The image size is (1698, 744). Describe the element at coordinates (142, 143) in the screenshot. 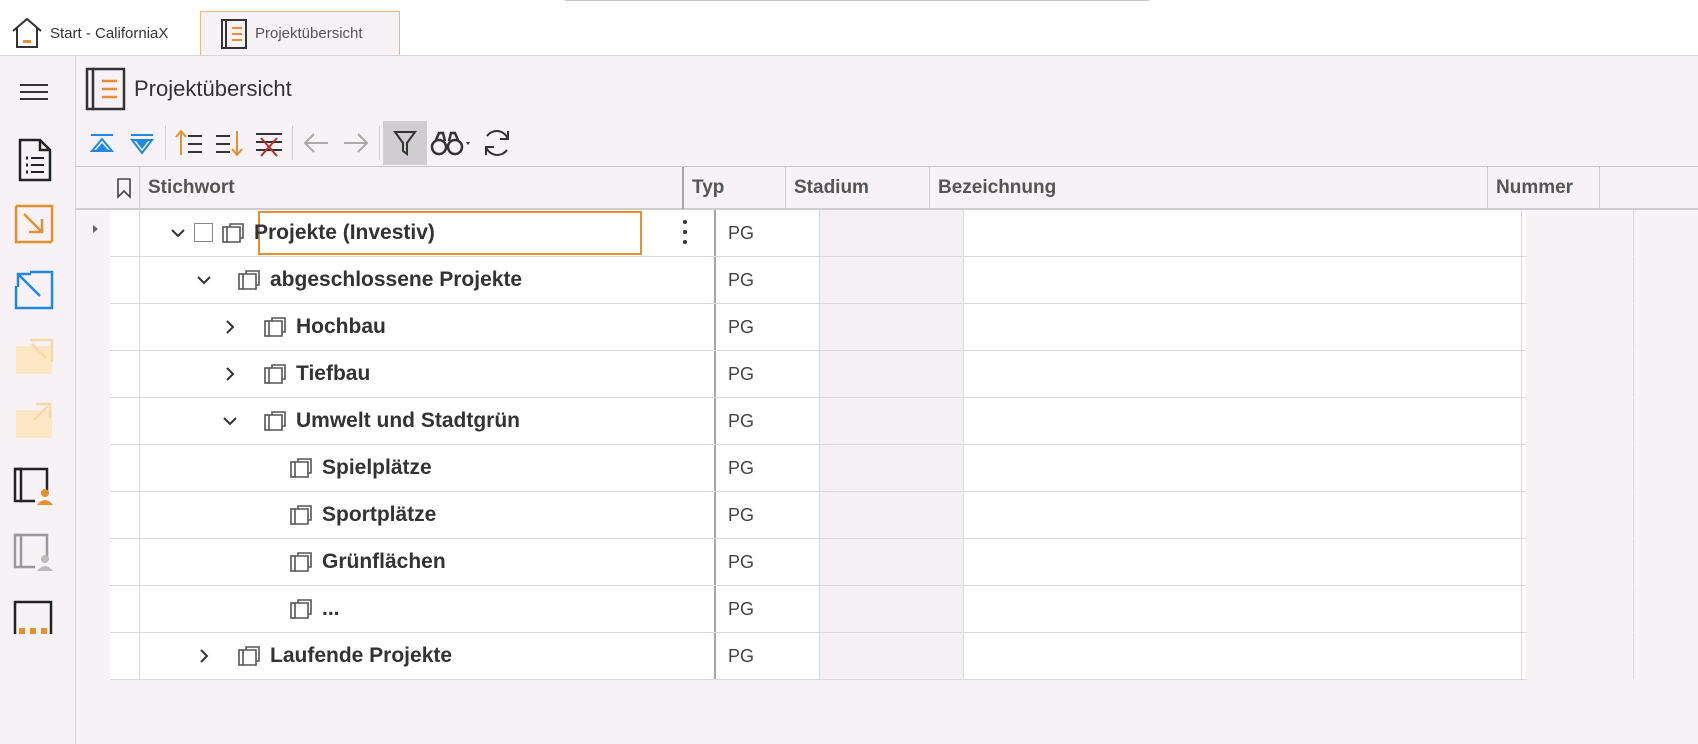

I see `expand-all-button` at that location.